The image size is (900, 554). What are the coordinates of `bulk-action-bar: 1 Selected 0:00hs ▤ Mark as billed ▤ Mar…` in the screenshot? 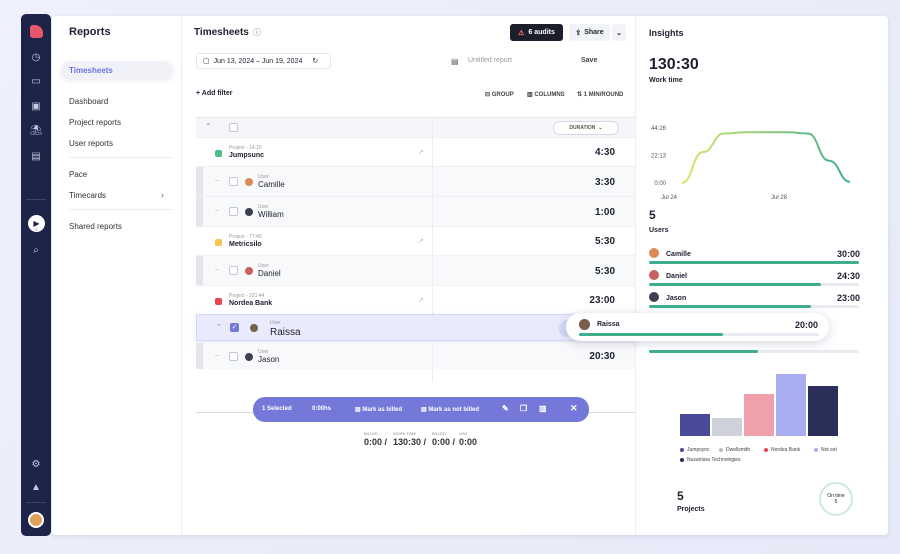 It's located at (421, 409).